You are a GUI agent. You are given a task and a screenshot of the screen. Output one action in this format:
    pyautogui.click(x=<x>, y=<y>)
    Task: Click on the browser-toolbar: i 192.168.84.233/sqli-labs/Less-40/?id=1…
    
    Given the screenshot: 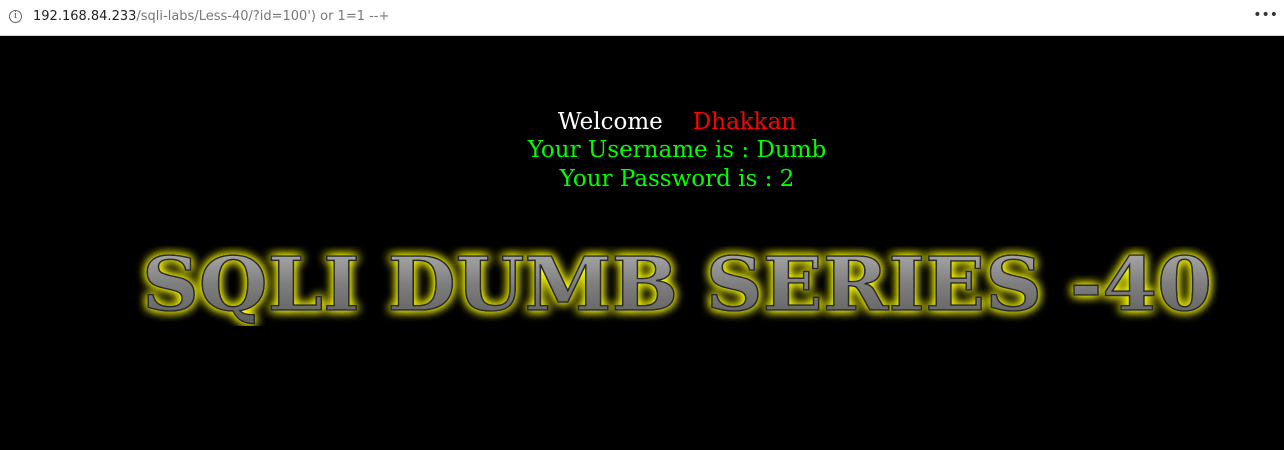 What is the action you would take?
    pyautogui.click(x=642, y=18)
    